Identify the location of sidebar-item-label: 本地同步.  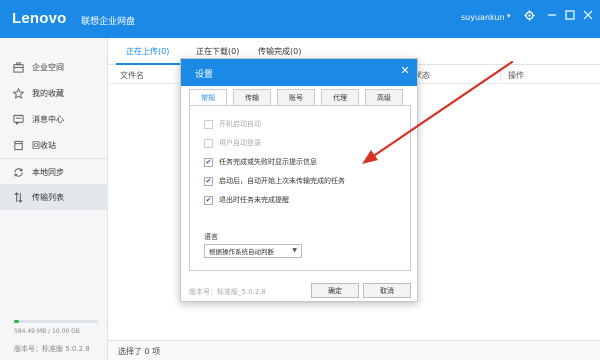
(48, 172).